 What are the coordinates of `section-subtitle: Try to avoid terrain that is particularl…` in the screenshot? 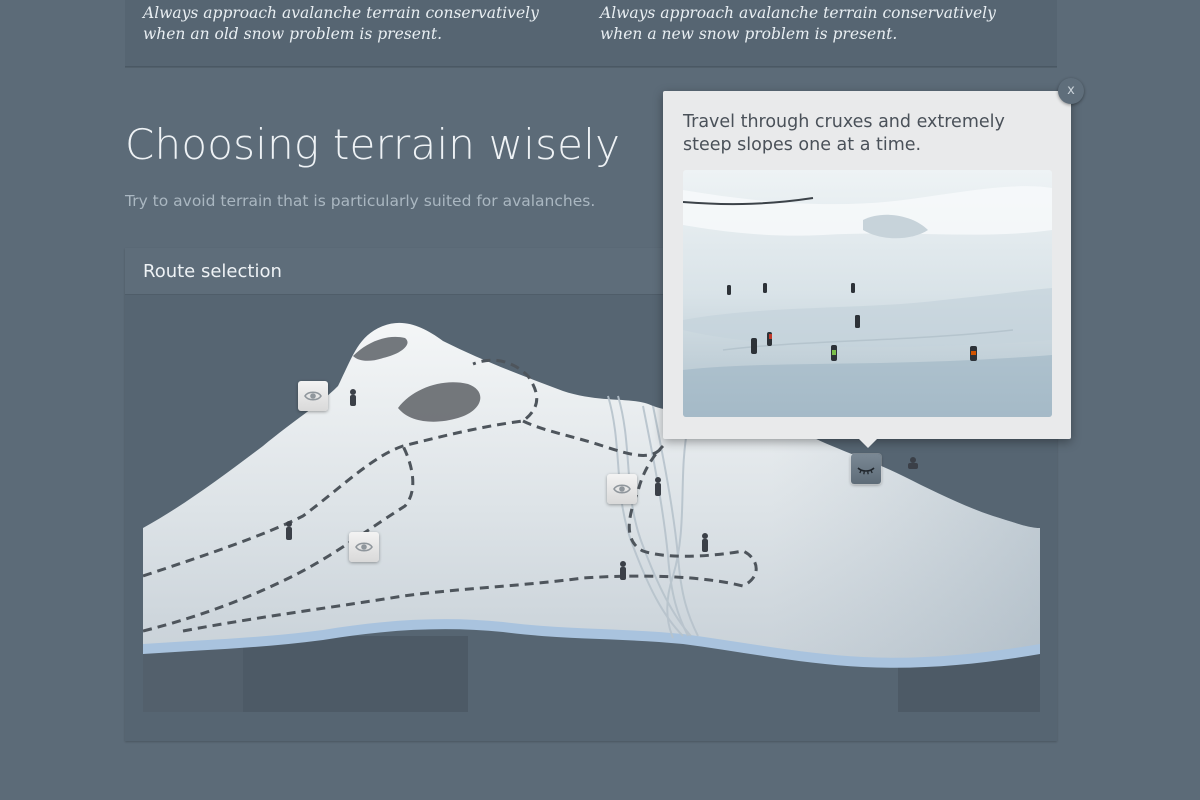 It's located at (360, 201).